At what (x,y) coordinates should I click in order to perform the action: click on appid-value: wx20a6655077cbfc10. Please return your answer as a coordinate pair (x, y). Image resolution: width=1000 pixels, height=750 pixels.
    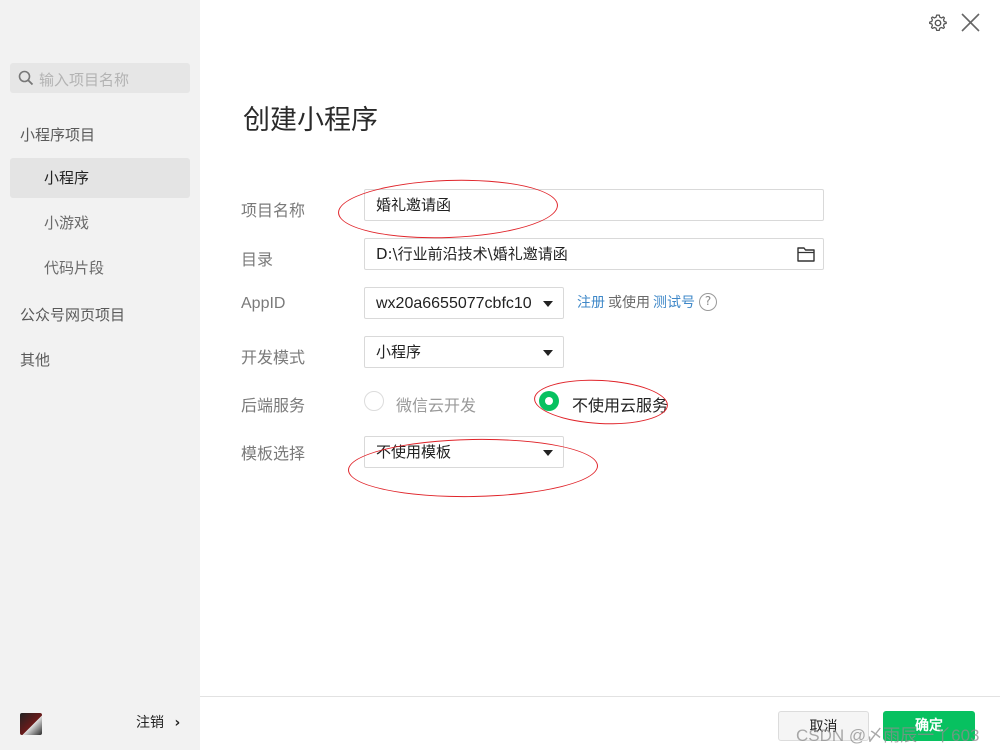
    Looking at the image, I should click on (454, 303).